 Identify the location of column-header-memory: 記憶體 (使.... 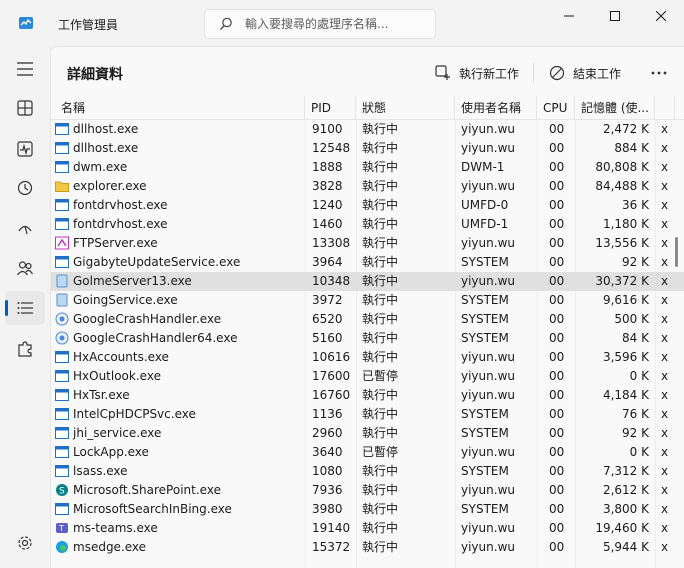
(615, 108).